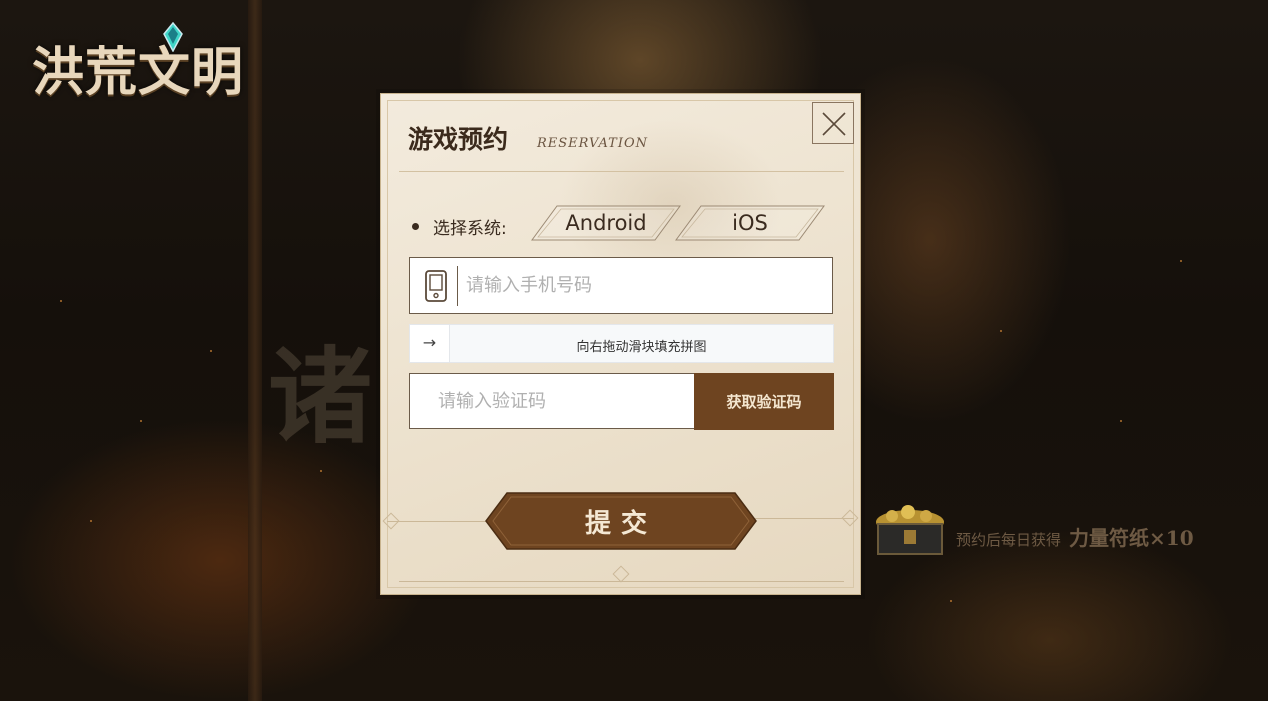 This screenshot has height=701, width=1268. Describe the element at coordinates (1009, 539) in the screenshot. I see `reward-prefix: 预约后每日获得` at that location.